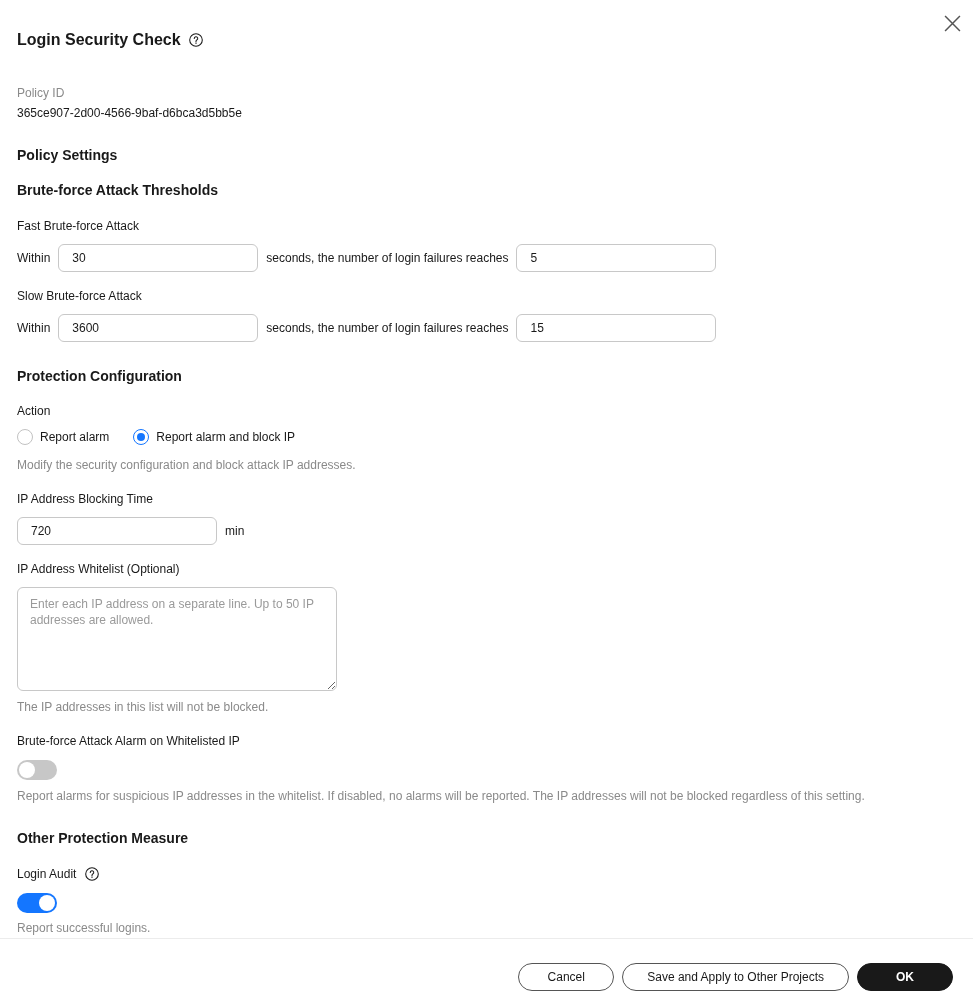  Describe the element at coordinates (143, 707) in the screenshot. I see `hint-text: The IP addresses in this list will not be blocked.` at that location.